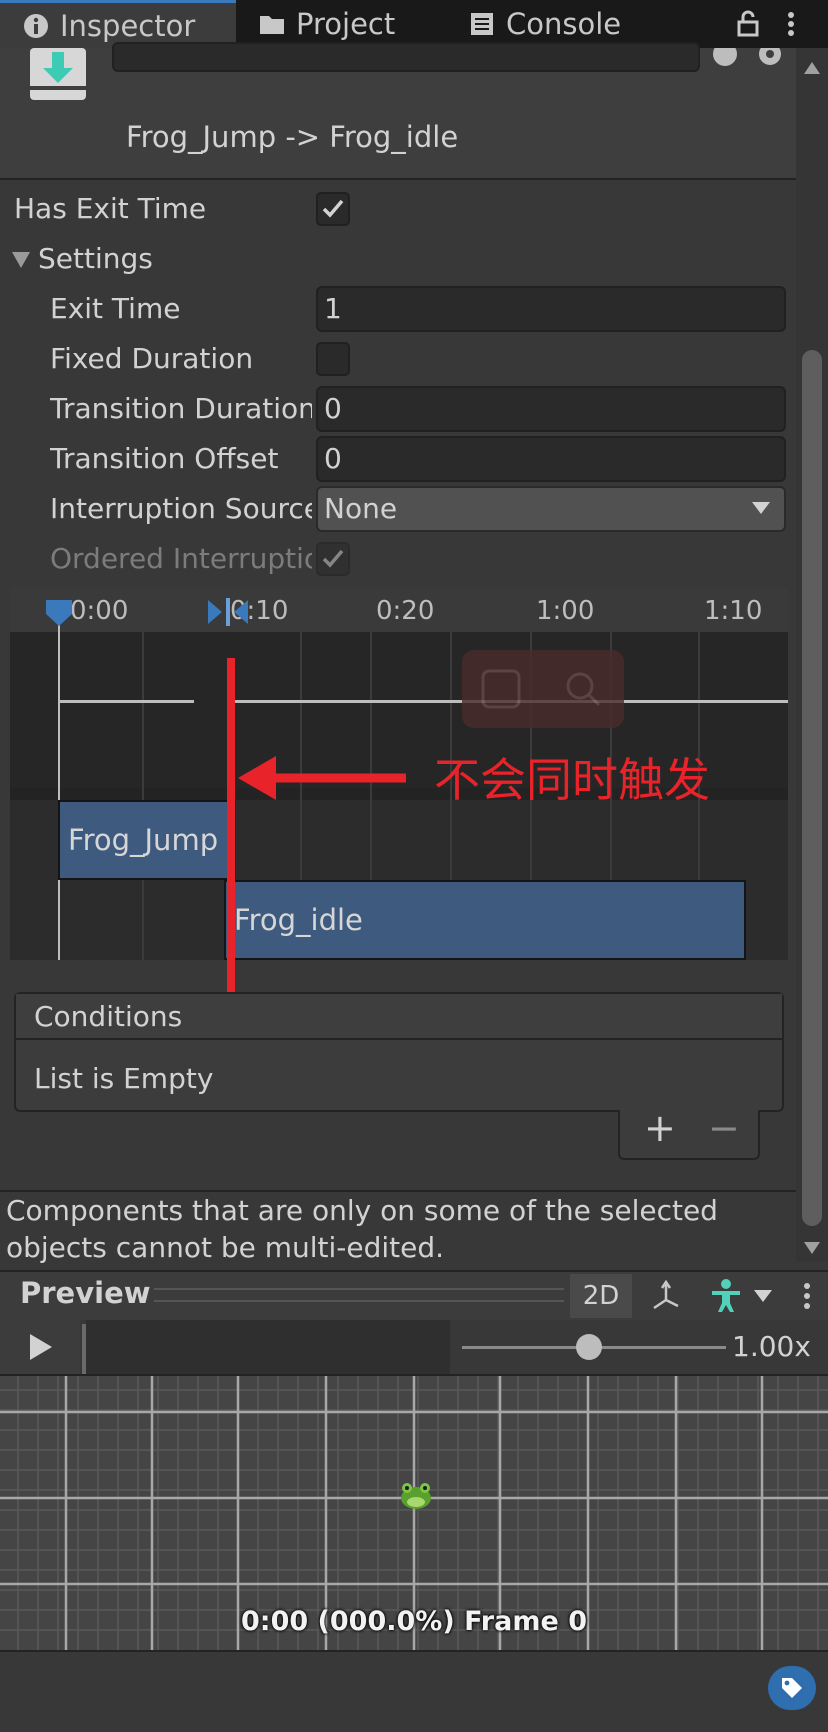 The height and width of the screenshot is (1732, 828). I want to click on has-exit-time-checkbox, so click(333, 209).